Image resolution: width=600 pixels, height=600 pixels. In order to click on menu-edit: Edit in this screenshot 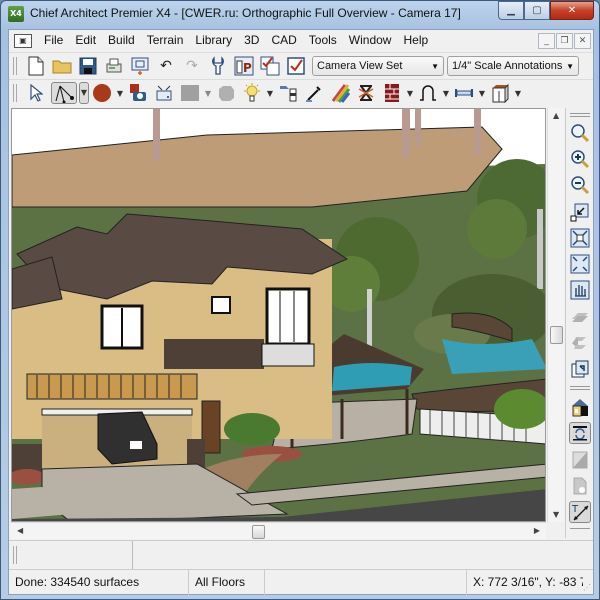, I will do `click(85, 40)`.